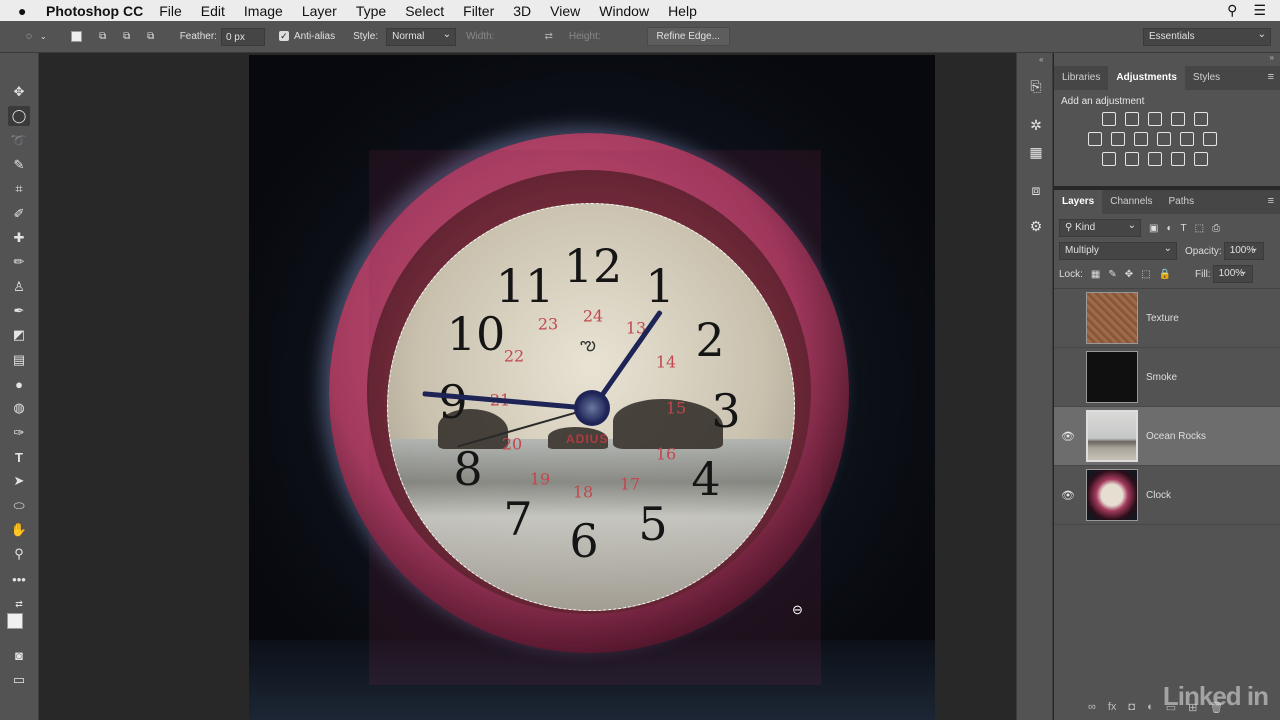 Image resolution: width=1280 pixels, height=720 pixels. Describe the element at coordinates (1165, 274) in the screenshot. I see `lock-all-icon: 🔒` at that location.